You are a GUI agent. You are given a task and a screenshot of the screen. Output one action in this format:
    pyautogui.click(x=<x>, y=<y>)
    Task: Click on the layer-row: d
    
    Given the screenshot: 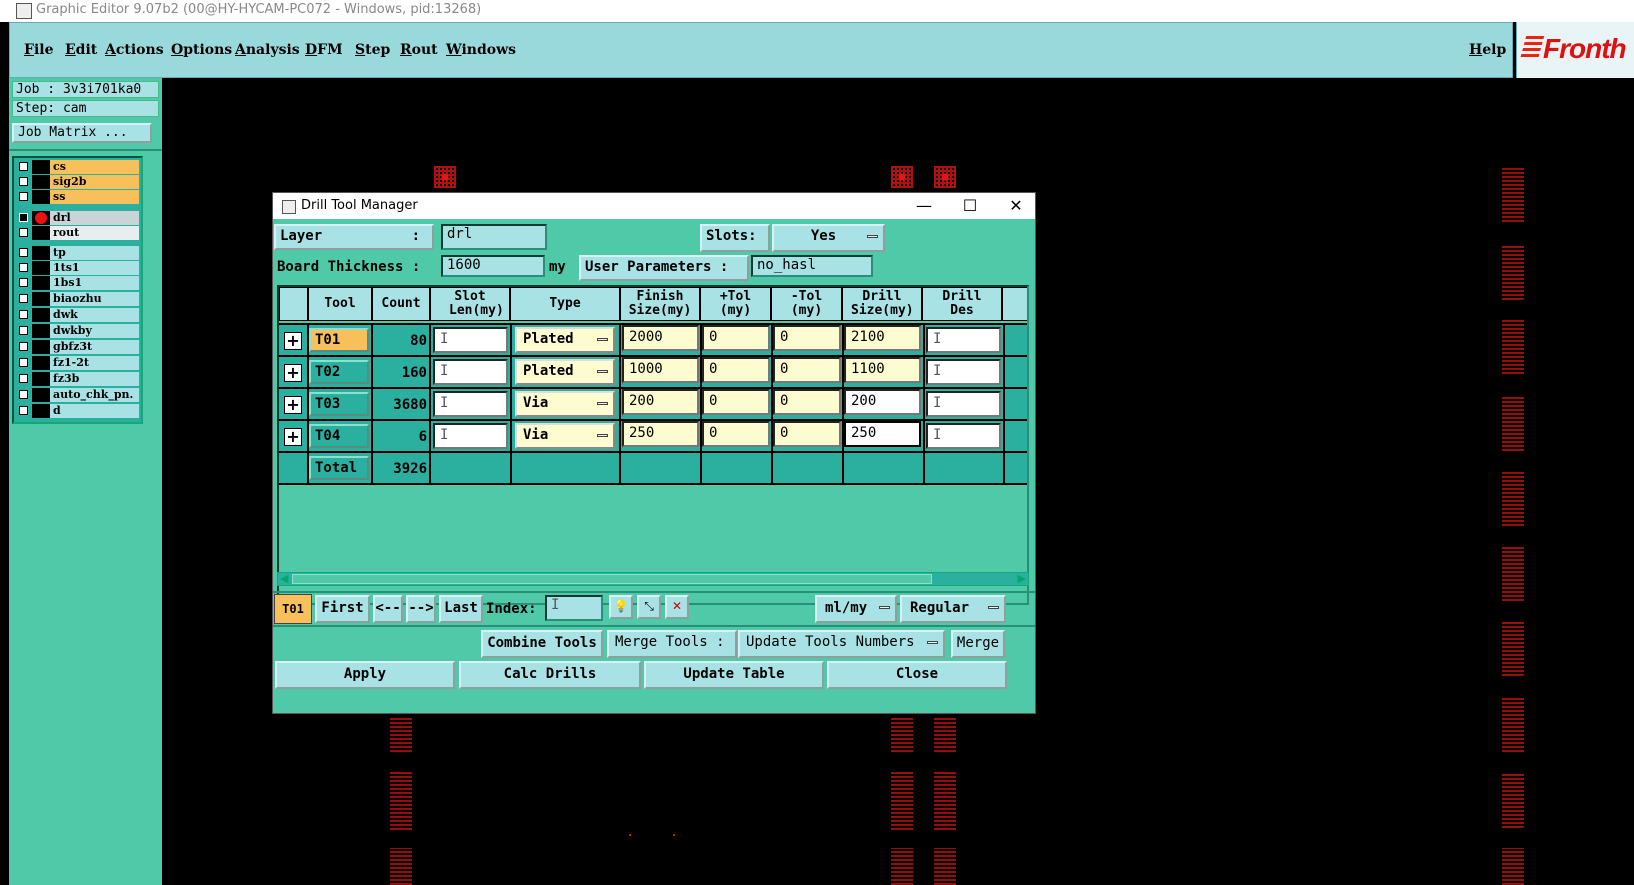 What is the action you would take?
    pyautogui.click(x=77, y=411)
    